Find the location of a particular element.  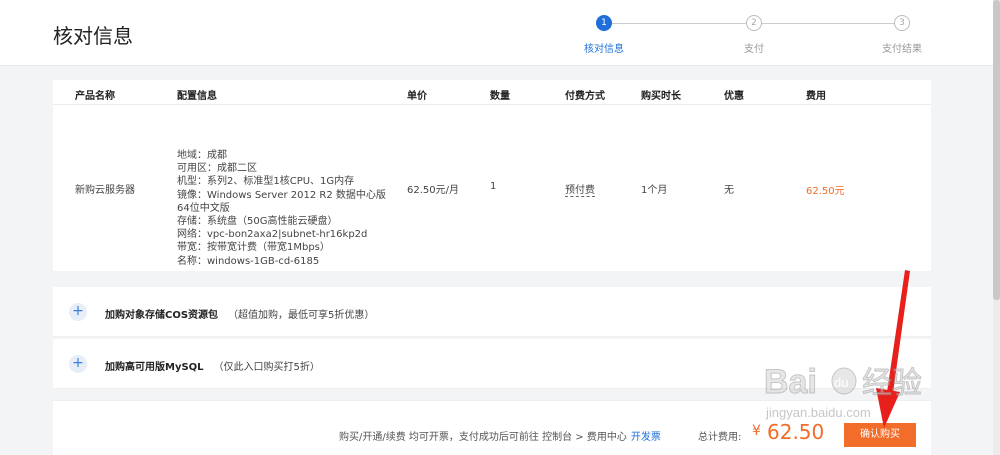

column-header-duration: 购买时长 is located at coordinates (661, 96).